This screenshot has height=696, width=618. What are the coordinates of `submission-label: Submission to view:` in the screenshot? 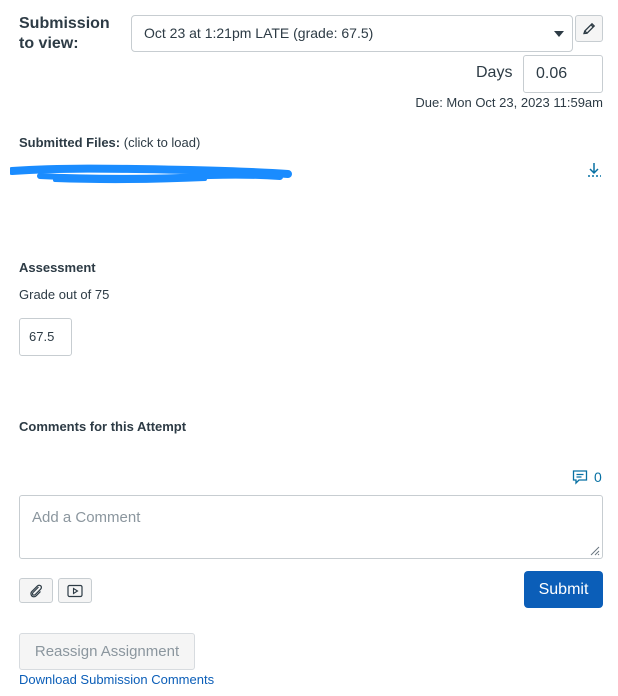 It's located at (64, 33).